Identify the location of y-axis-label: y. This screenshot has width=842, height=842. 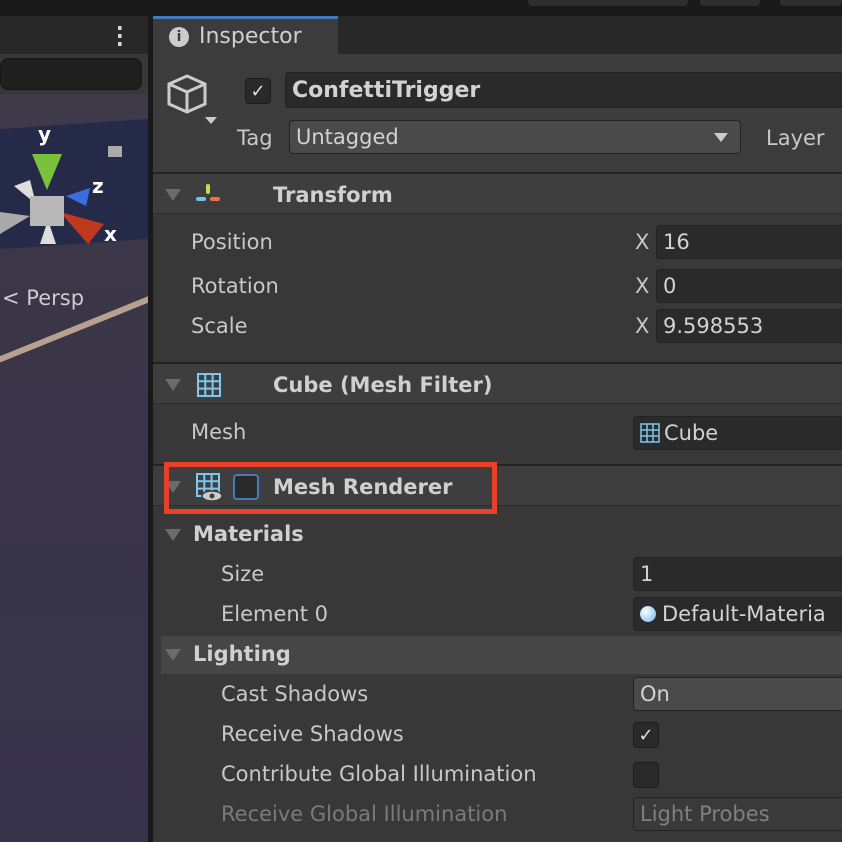
(45, 134).